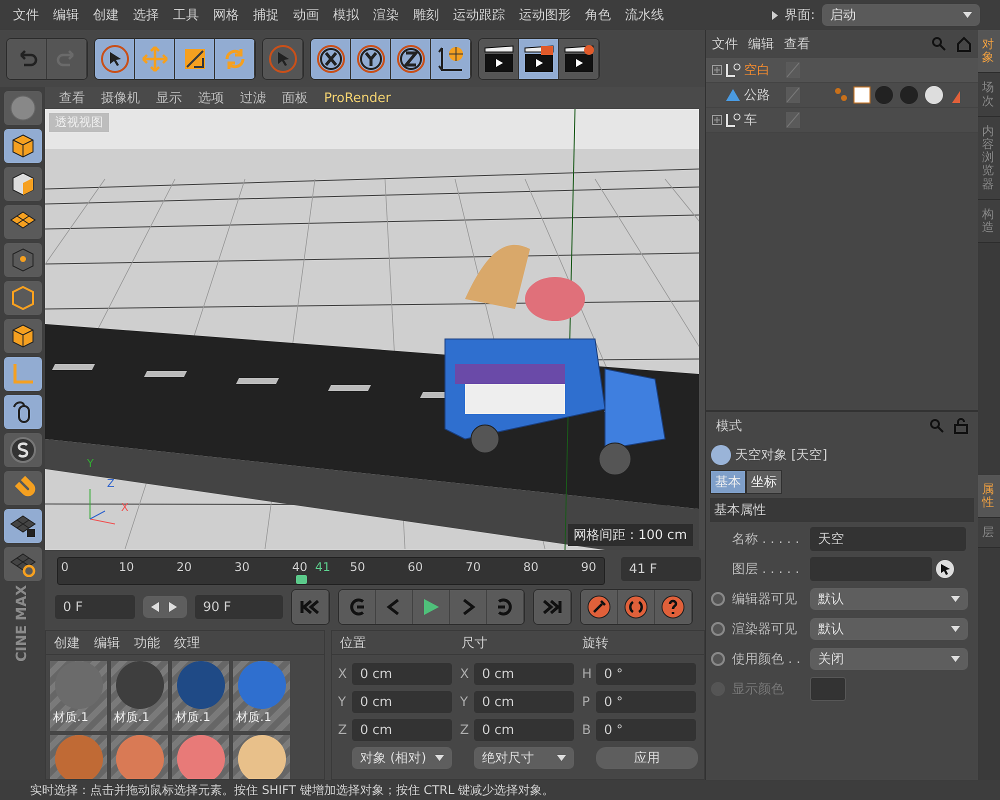 This screenshot has height=800, width=1000. Describe the element at coordinates (147, 643) in the screenshot. I see `panel-menu-item: 功能` at that location.